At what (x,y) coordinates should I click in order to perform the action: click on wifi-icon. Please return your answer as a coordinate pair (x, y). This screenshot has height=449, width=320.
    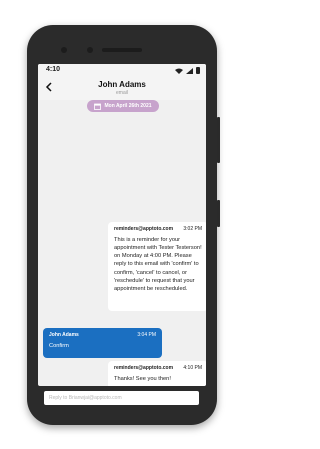
    Looking at the image, I should click on (179, 71).